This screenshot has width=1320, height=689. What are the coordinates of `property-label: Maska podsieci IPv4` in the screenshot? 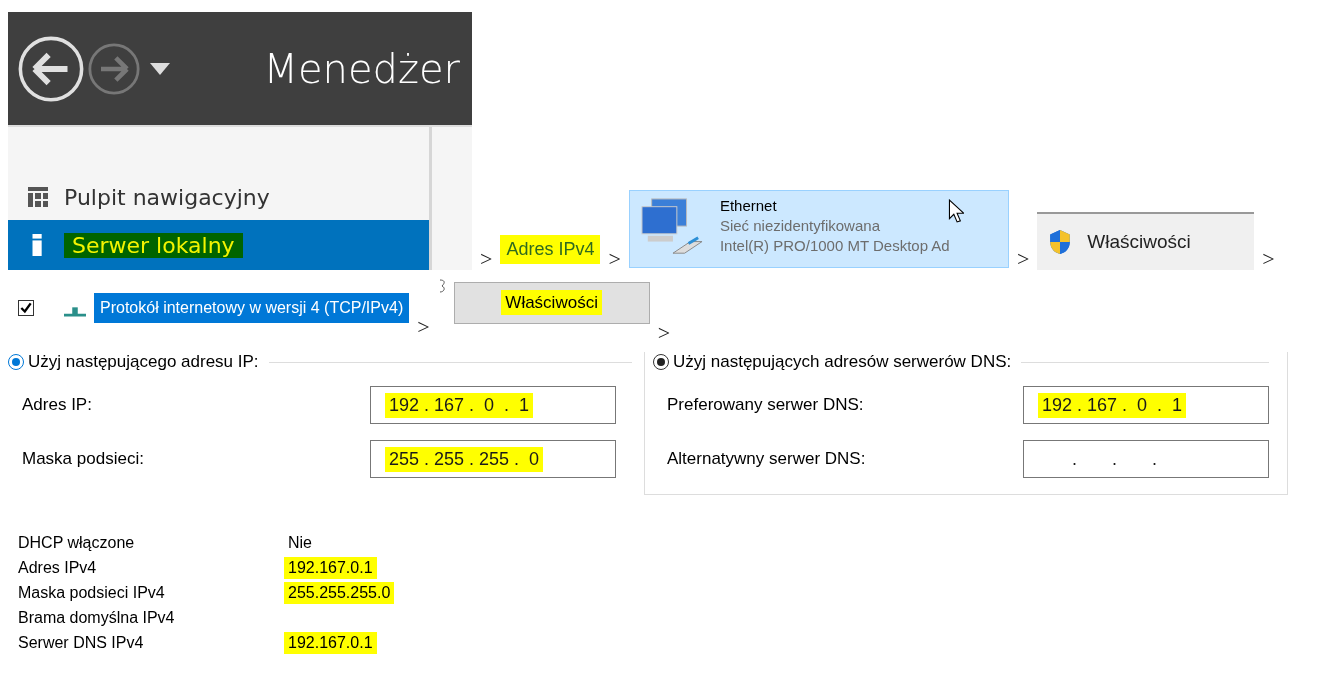 It's located at (92, 592).